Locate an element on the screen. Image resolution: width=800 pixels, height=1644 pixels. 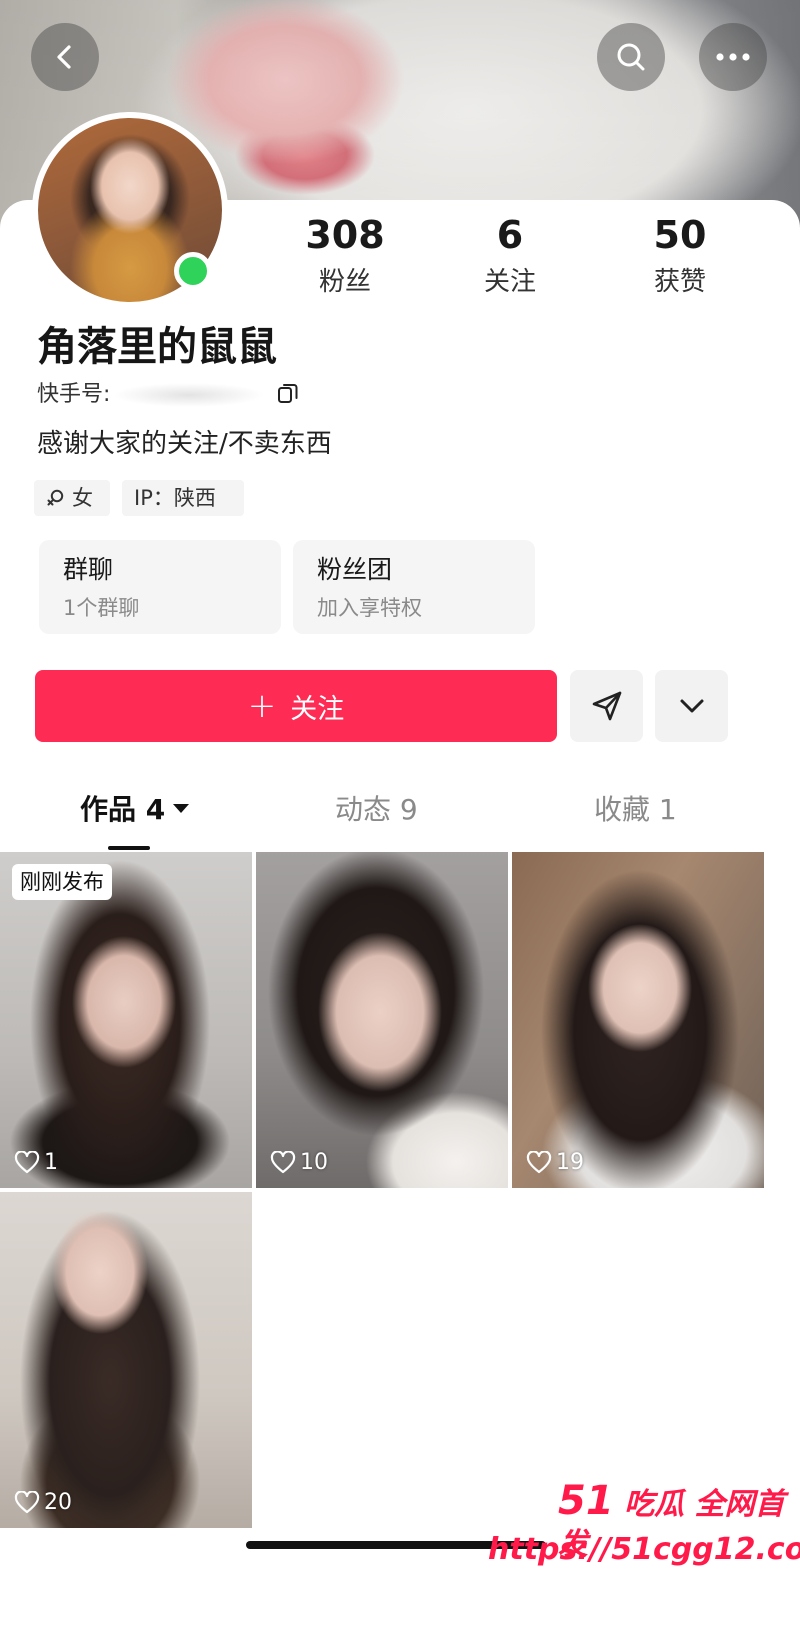
ip-location-tag: IP：陕西 is located at coordinates (183, 498).